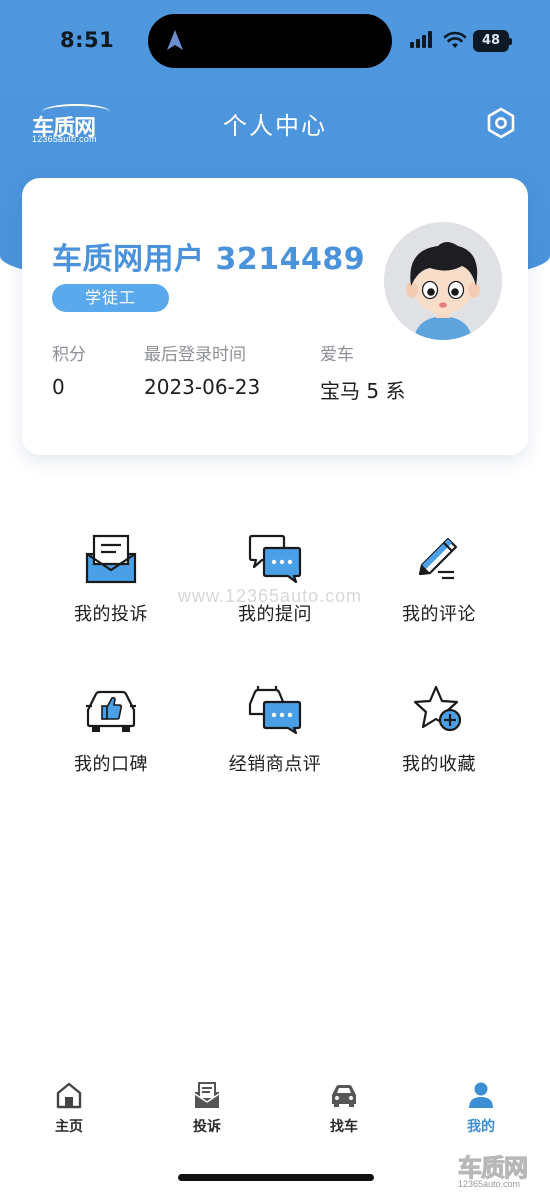 The height and width of the screenshot is (1192, 550). What do you see at coordinates (439, 589) in the screenshot?
I see `menu-item-my-comments: 我的评论` at bounding box center [439, 589].